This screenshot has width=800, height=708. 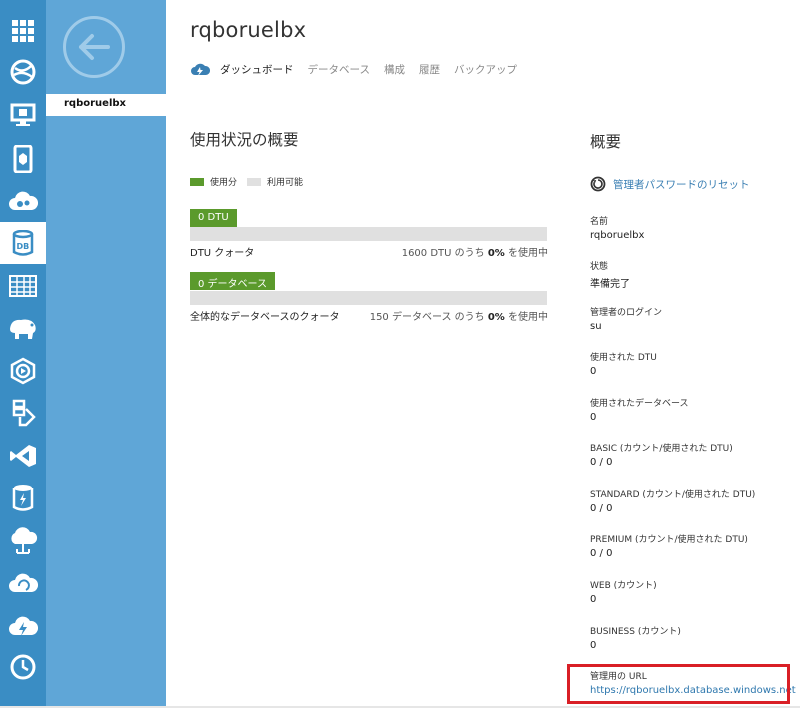 What do you see at coordinates (681, 184) in the screenshot?
I see `reset-admin-password-label: 管理者パスワードのリセット` at bounding box center [681, 184].